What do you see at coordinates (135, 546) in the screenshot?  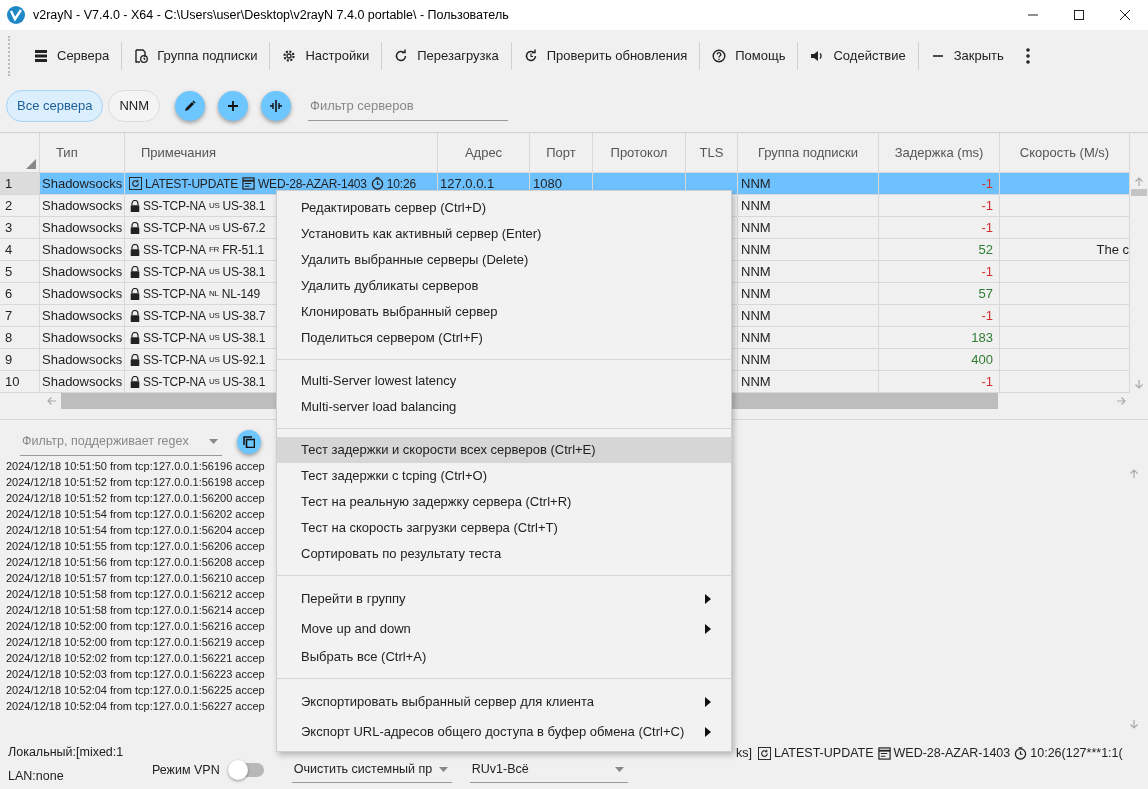 I see `log-line: 2024/12/18 10:51:55 from tcp:127.0.0.1:56206 accep` at bounding box center [135, 546].